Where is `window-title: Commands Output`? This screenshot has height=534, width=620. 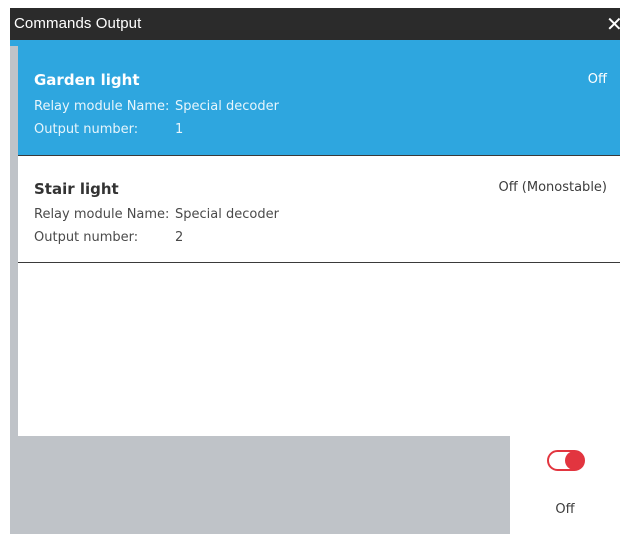
window-title: Commands Output is located at coordinates (78, 23).